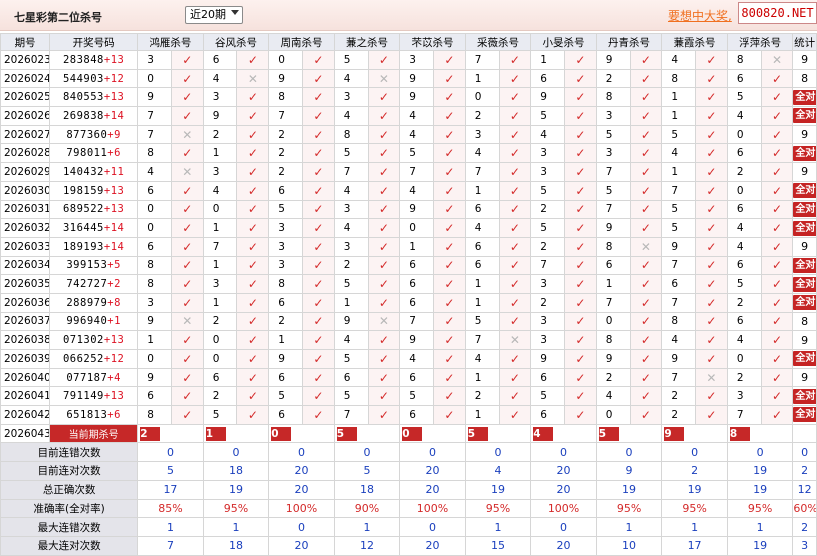 This screenshot has width=817, height=556. I want to click on table-row: 2026028 798011+6 8 ✓ 1 ✓ 2 ✓ 5 ✓ 5 ✓ 4 ✓ 3 ✓ 3 ✓ 4 ✓ 6 ✓ 全对, so click(408, 153).